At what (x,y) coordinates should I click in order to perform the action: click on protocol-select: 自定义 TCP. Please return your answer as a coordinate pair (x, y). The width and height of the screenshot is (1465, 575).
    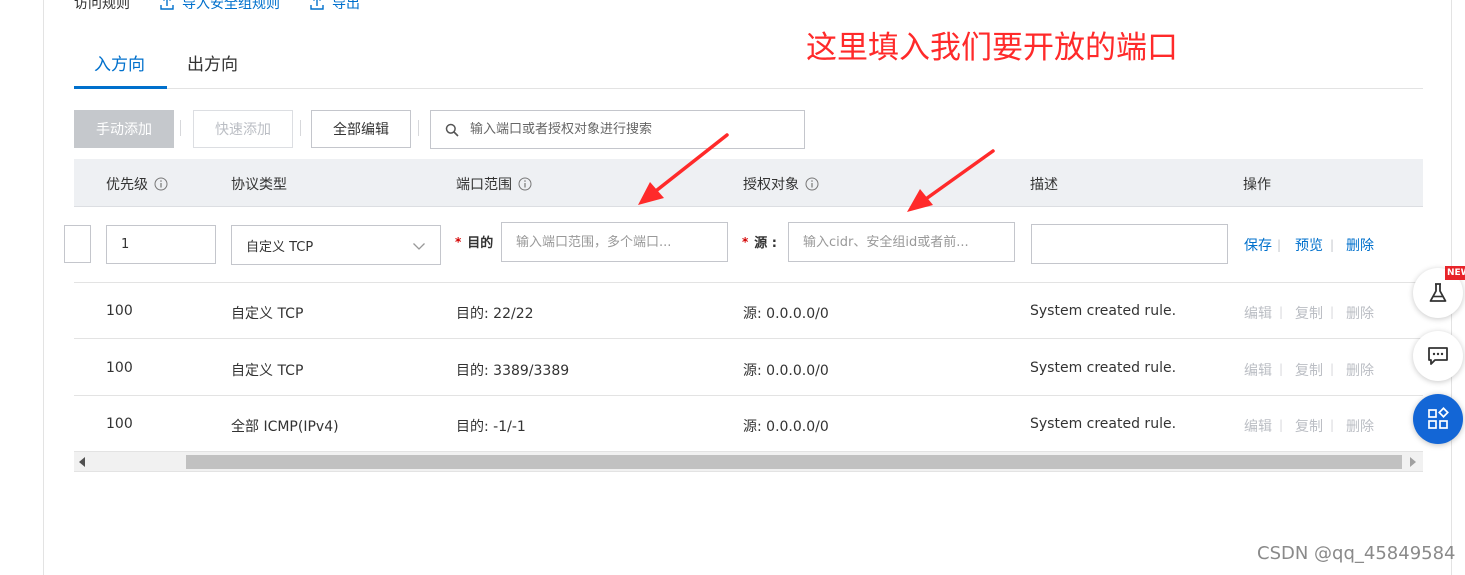
    Looking at the image, I should click on (336, 245).